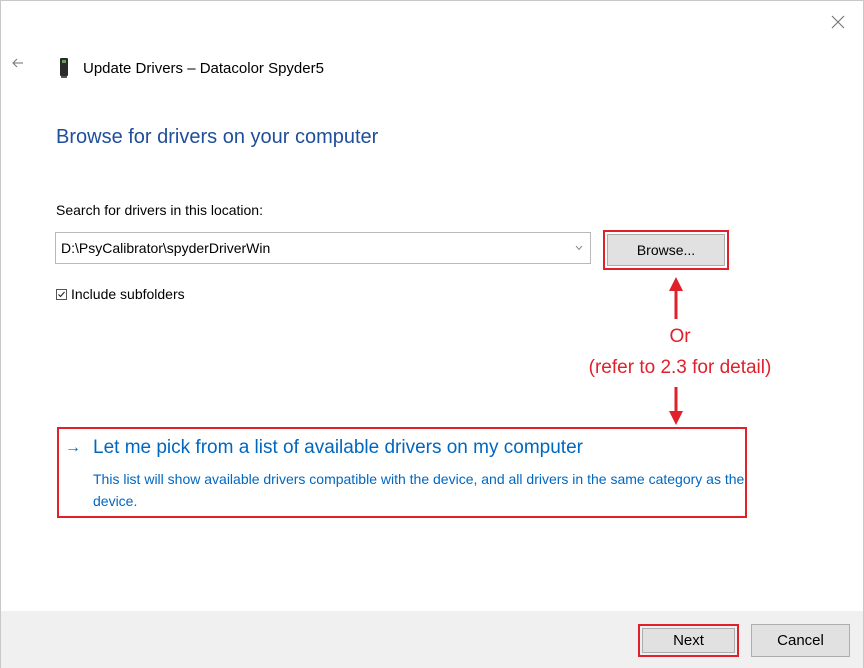  I want to click on window-title: Update Drivers – Datacolor Spyder5, so click(203, 68).